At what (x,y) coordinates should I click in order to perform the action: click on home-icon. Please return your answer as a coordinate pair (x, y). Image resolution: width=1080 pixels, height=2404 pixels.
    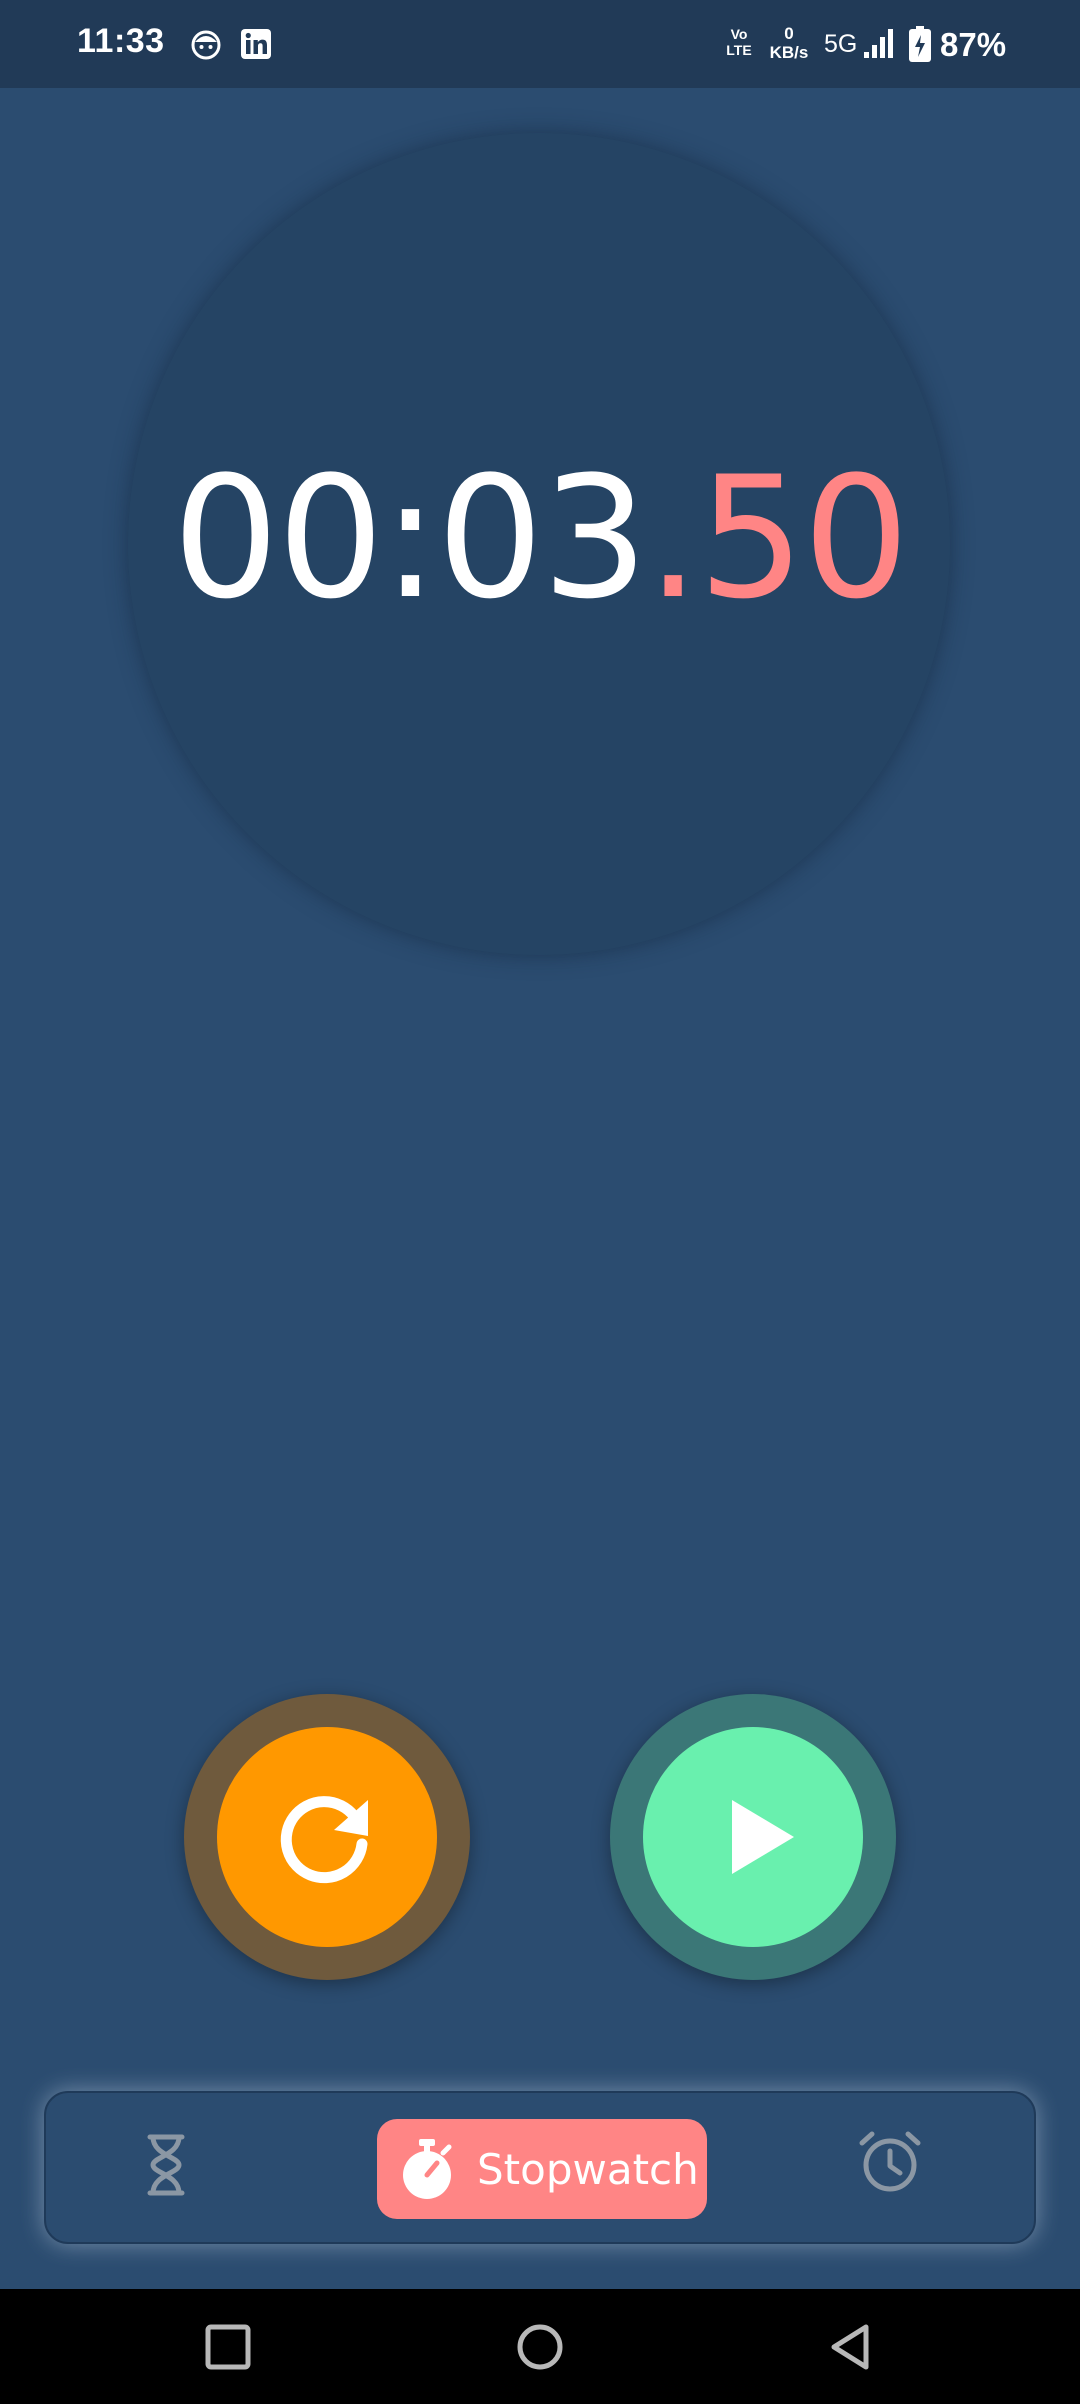
    Looking at the image, I should click on (540, 2347).